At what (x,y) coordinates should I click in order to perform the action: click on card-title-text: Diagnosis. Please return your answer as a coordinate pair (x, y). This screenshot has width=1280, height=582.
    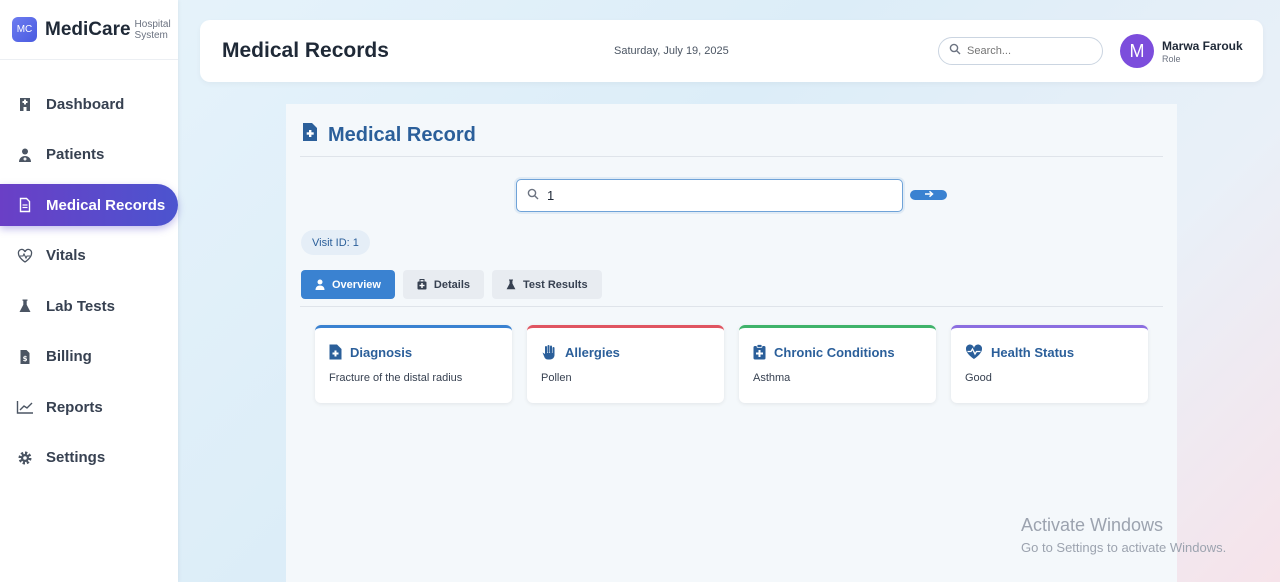
    Looking at the image, I should click on (381, 352).